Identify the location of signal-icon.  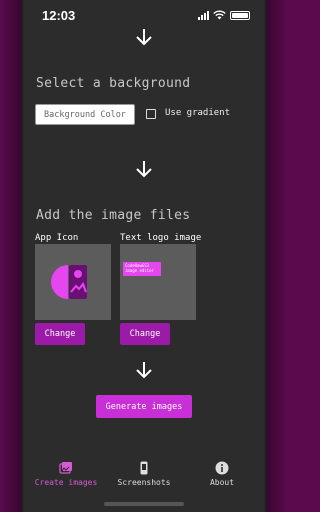
(203, 15).